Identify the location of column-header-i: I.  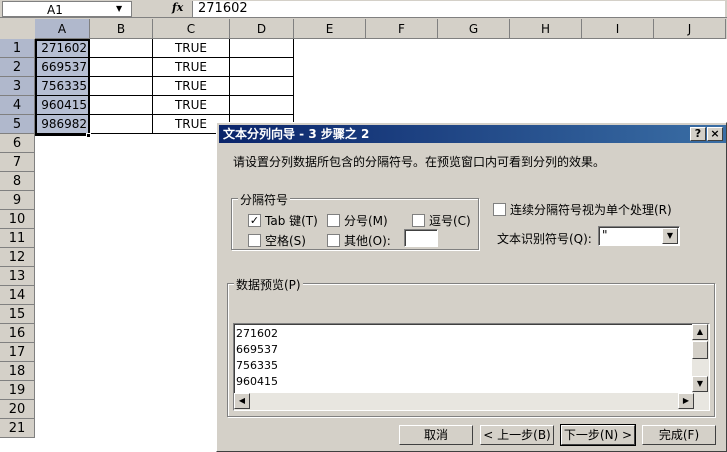
(618, 29).